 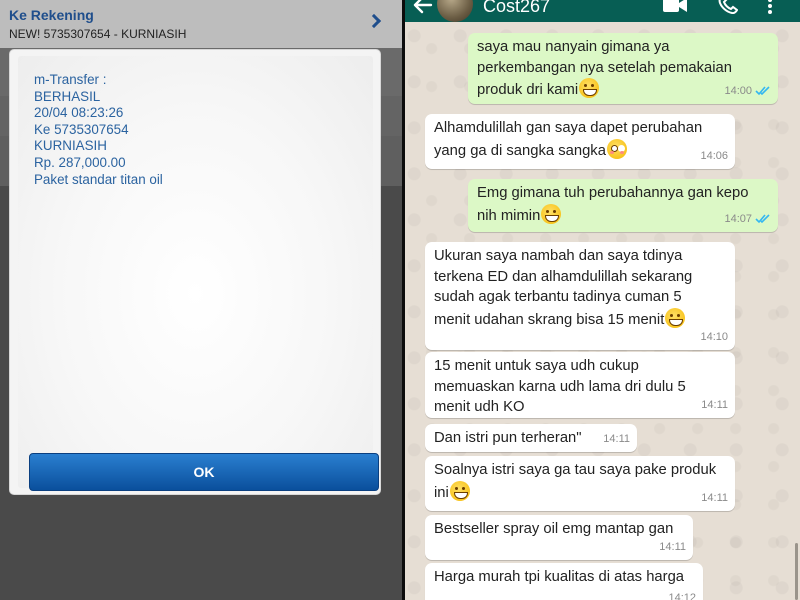 I want to click on message-timestamp: 14:06, so click(x=714, y=156).